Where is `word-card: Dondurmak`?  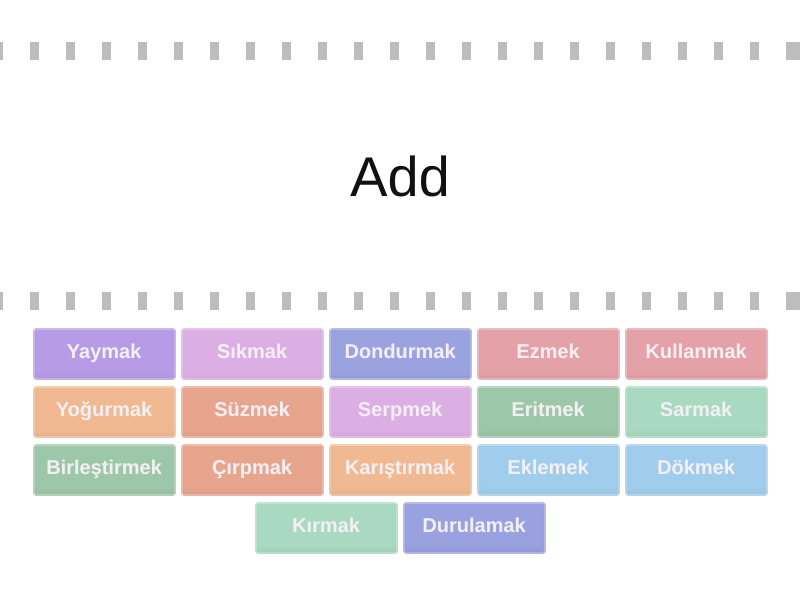
word-card: Dondurmak is located at coordinates (400, 354).